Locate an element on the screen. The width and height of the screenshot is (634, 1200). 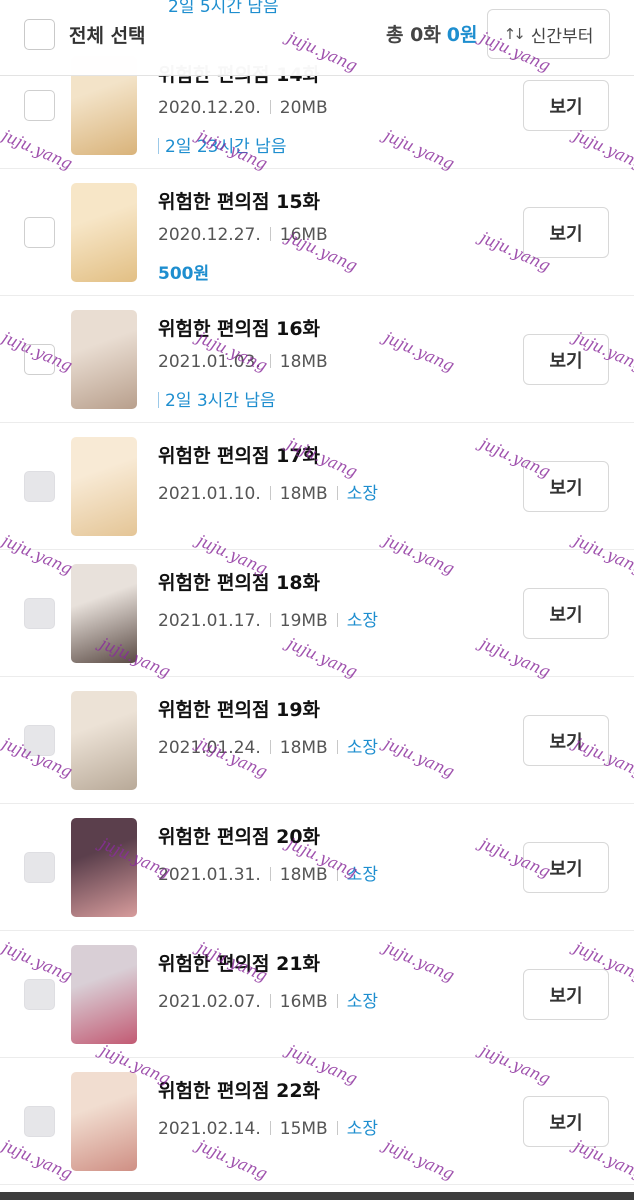
extra-text: 2일 3시간 남음 is located at coordinates (220, 401).